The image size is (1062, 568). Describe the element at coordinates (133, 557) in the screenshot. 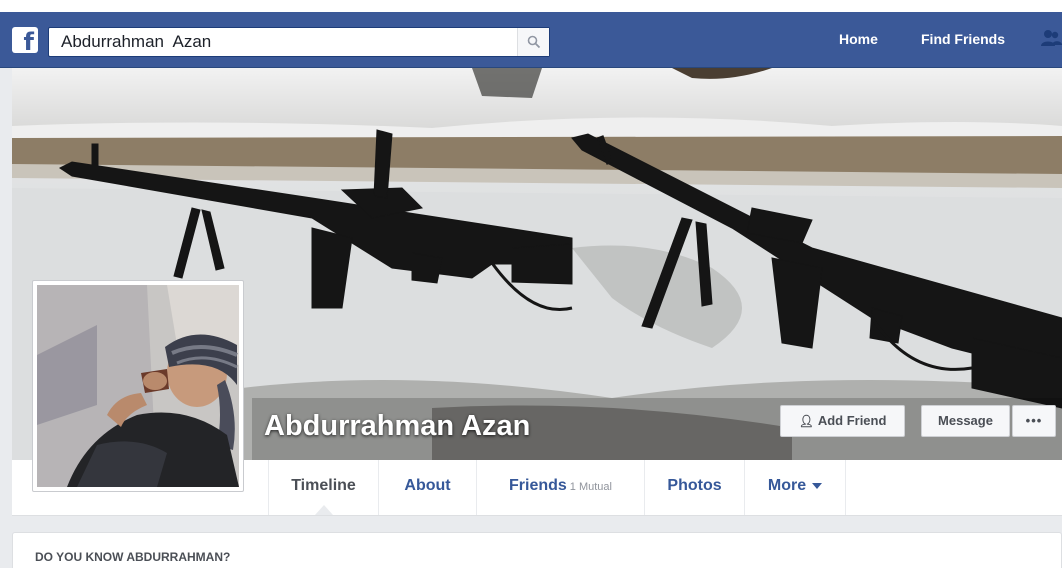

I see `do-you-know-title: DO YOU KNOW ABDURRAHMAN?` at that location.